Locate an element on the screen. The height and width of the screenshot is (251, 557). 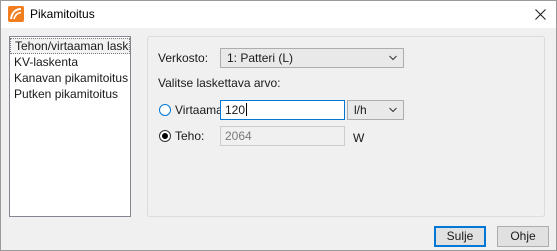
power-value: 2064 is located at coordinates (238, 136).